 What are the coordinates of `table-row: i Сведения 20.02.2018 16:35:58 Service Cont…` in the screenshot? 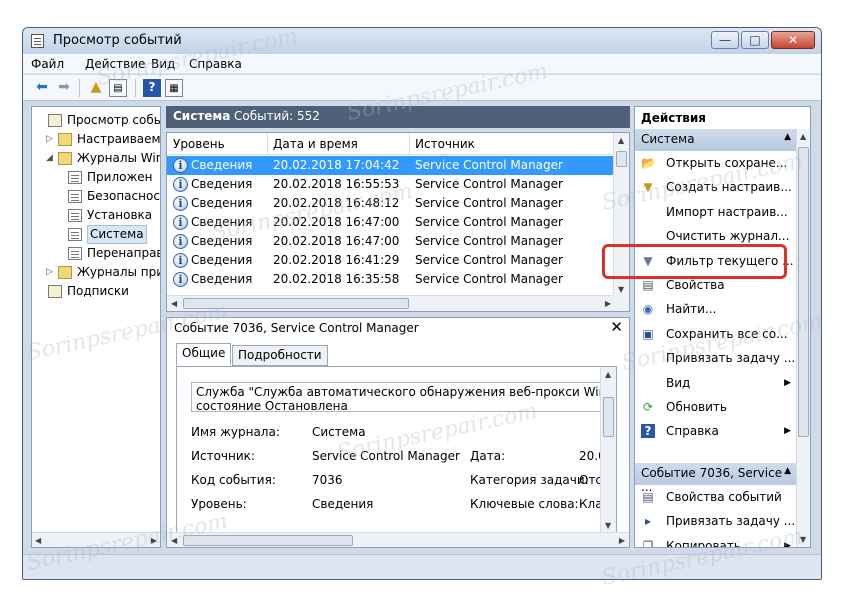 It's located at (391, 279).